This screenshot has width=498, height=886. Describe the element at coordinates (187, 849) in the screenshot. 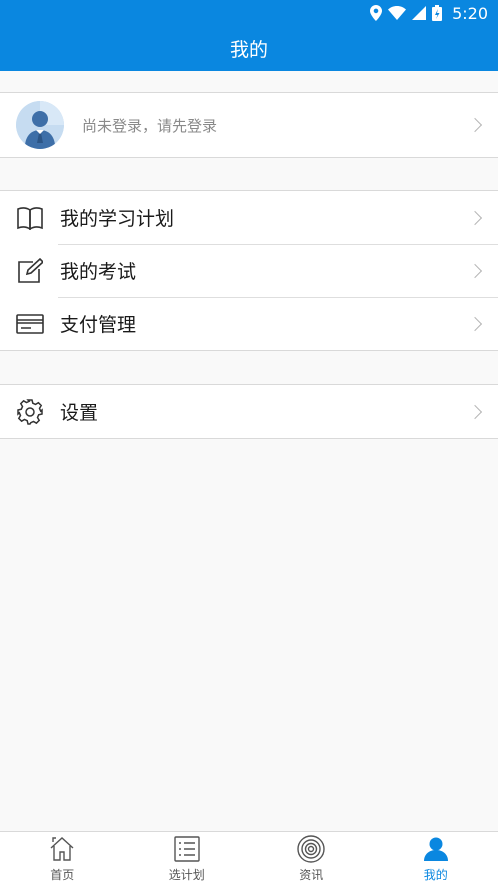

I see `list-icon` at that location.